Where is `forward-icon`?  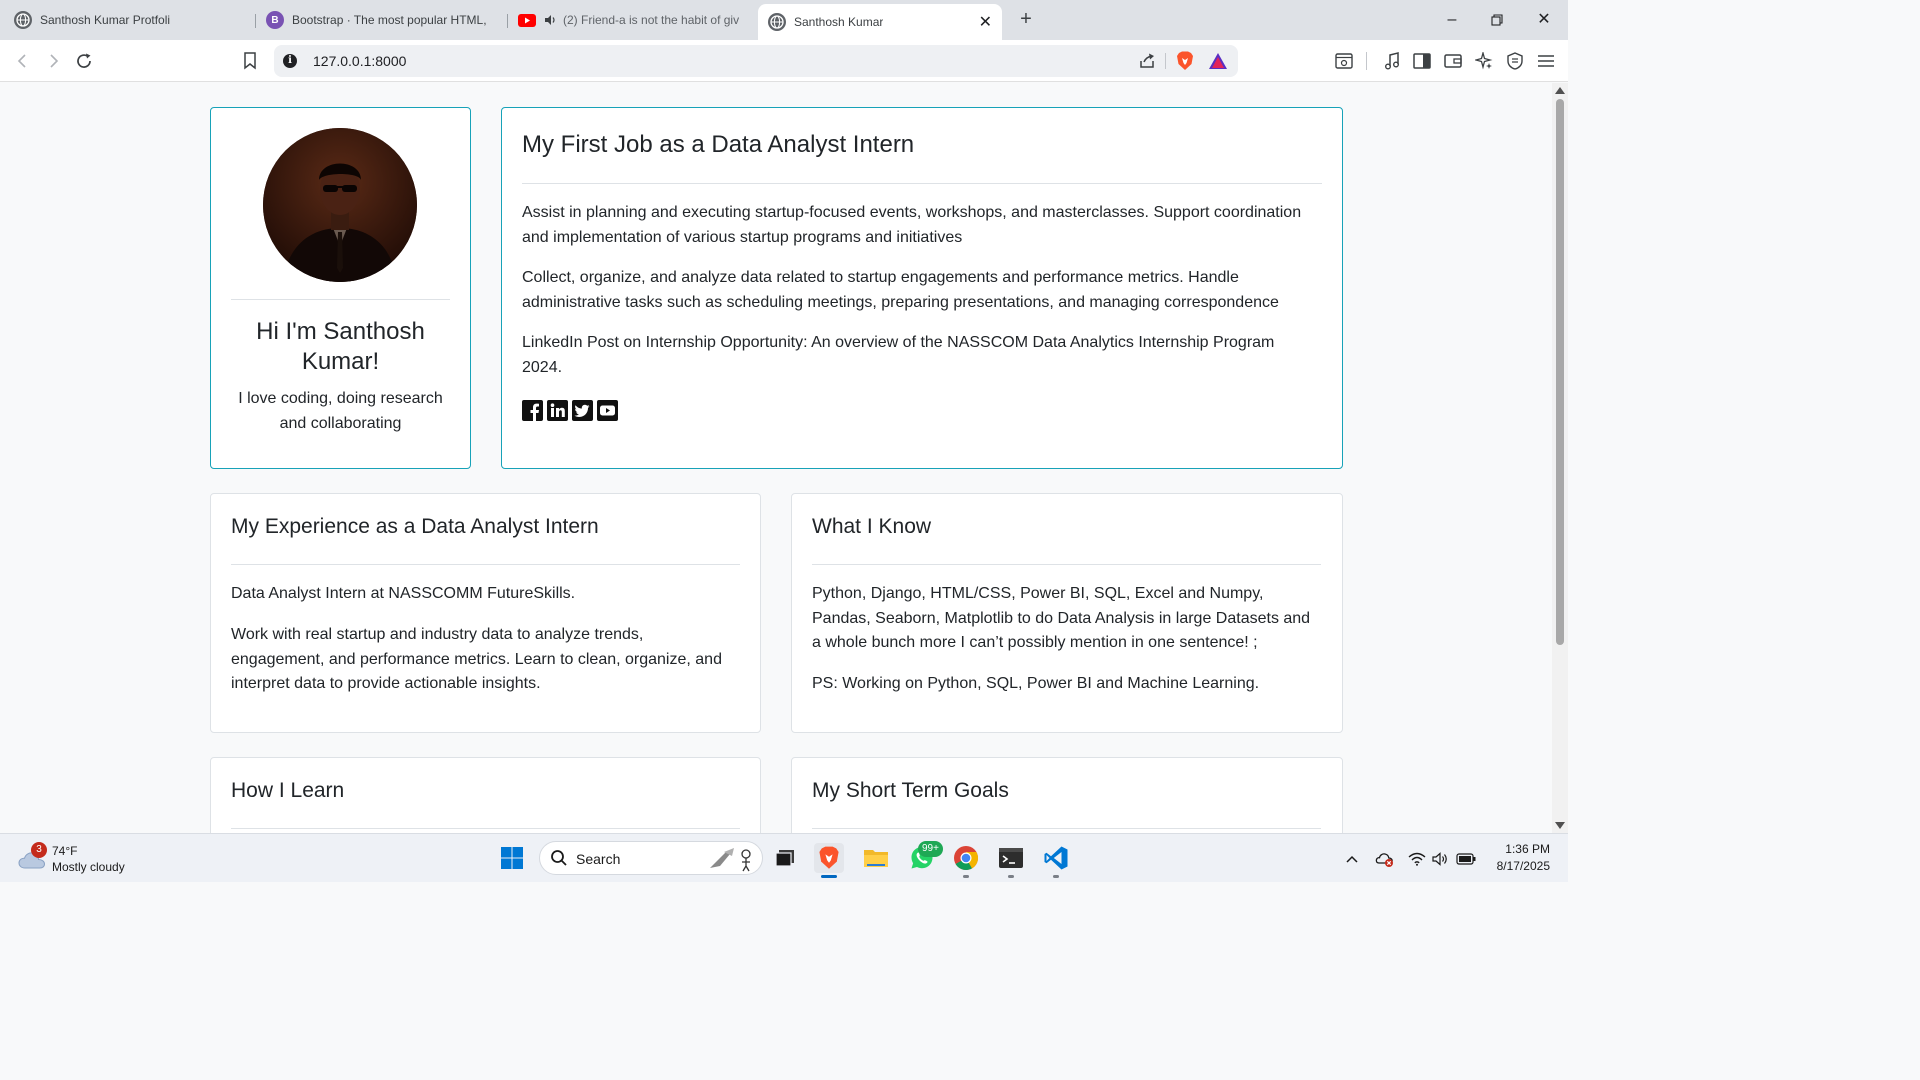
forward-icon is located at coordinates (53, 61).